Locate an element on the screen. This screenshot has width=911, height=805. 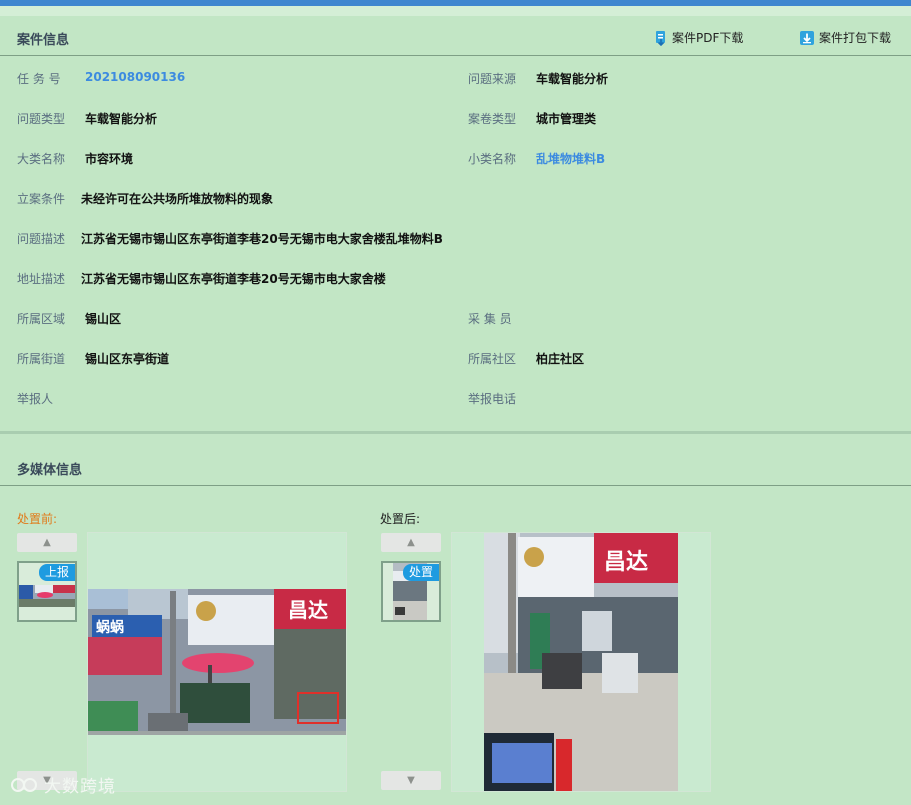
pack-download-label: 案件打包下载 is located at coordinates (855, 38).